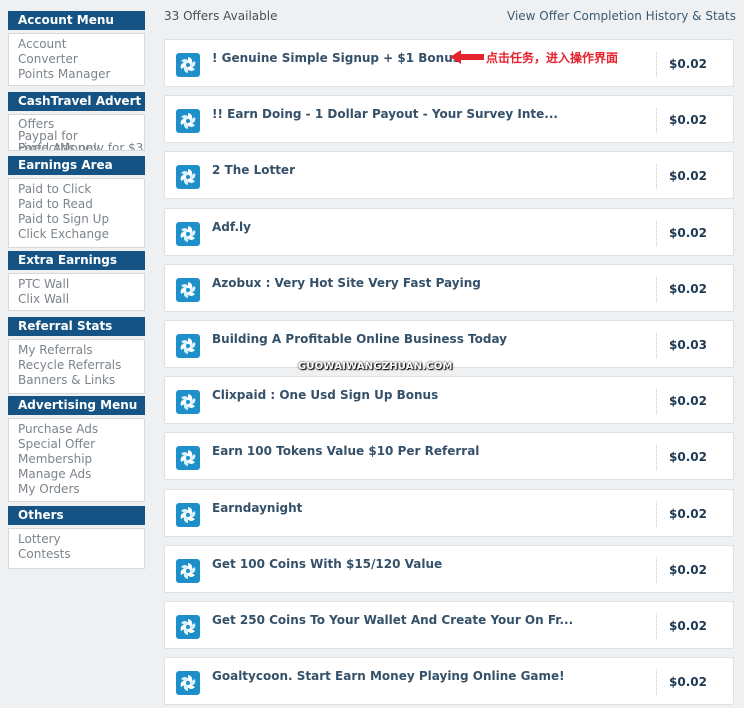  I want to click on sidebar-section-extra-earnings: PTC Wall Clix Wall, so click(76, 292).